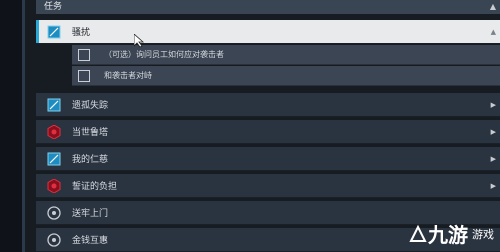 The height and width of the screenshot is (252, 500). Describe the element at coordinates (448, 235) in the screenshot. I see `watermark-text: 九游` at that location.